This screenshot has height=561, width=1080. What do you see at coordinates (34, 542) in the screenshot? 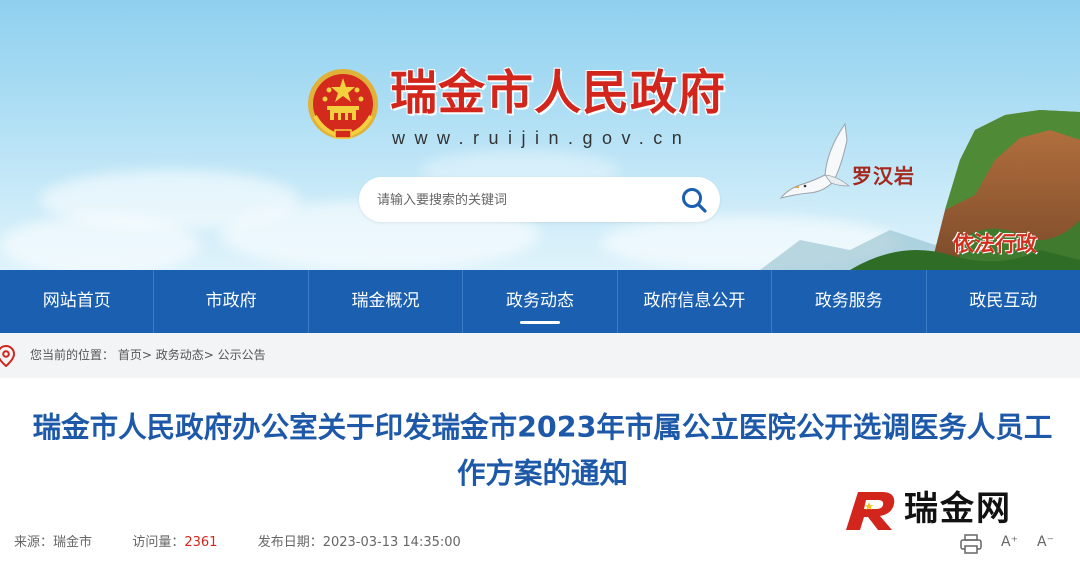
I see `source-label: 来源：` at bounding box center [34, 542].